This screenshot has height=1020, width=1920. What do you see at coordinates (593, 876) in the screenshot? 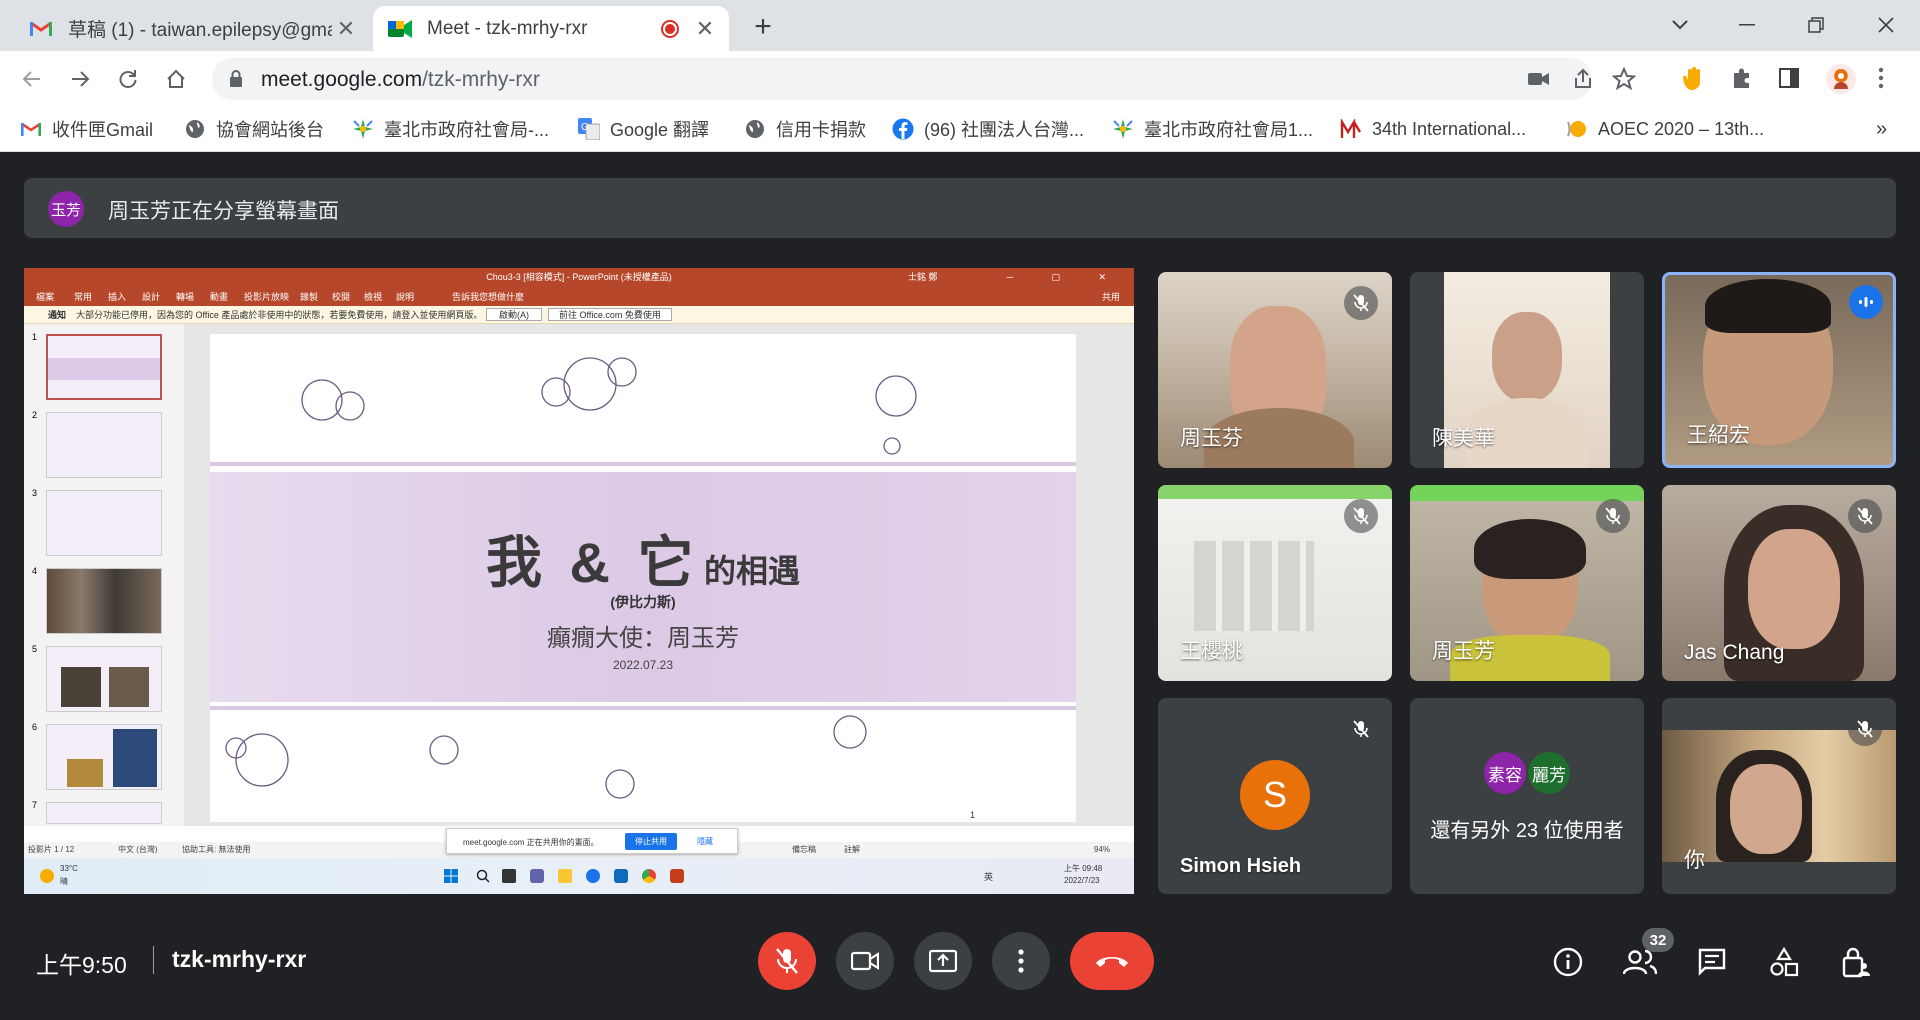
I see `taskbar-app-icons` at bounding box center [593, 876].